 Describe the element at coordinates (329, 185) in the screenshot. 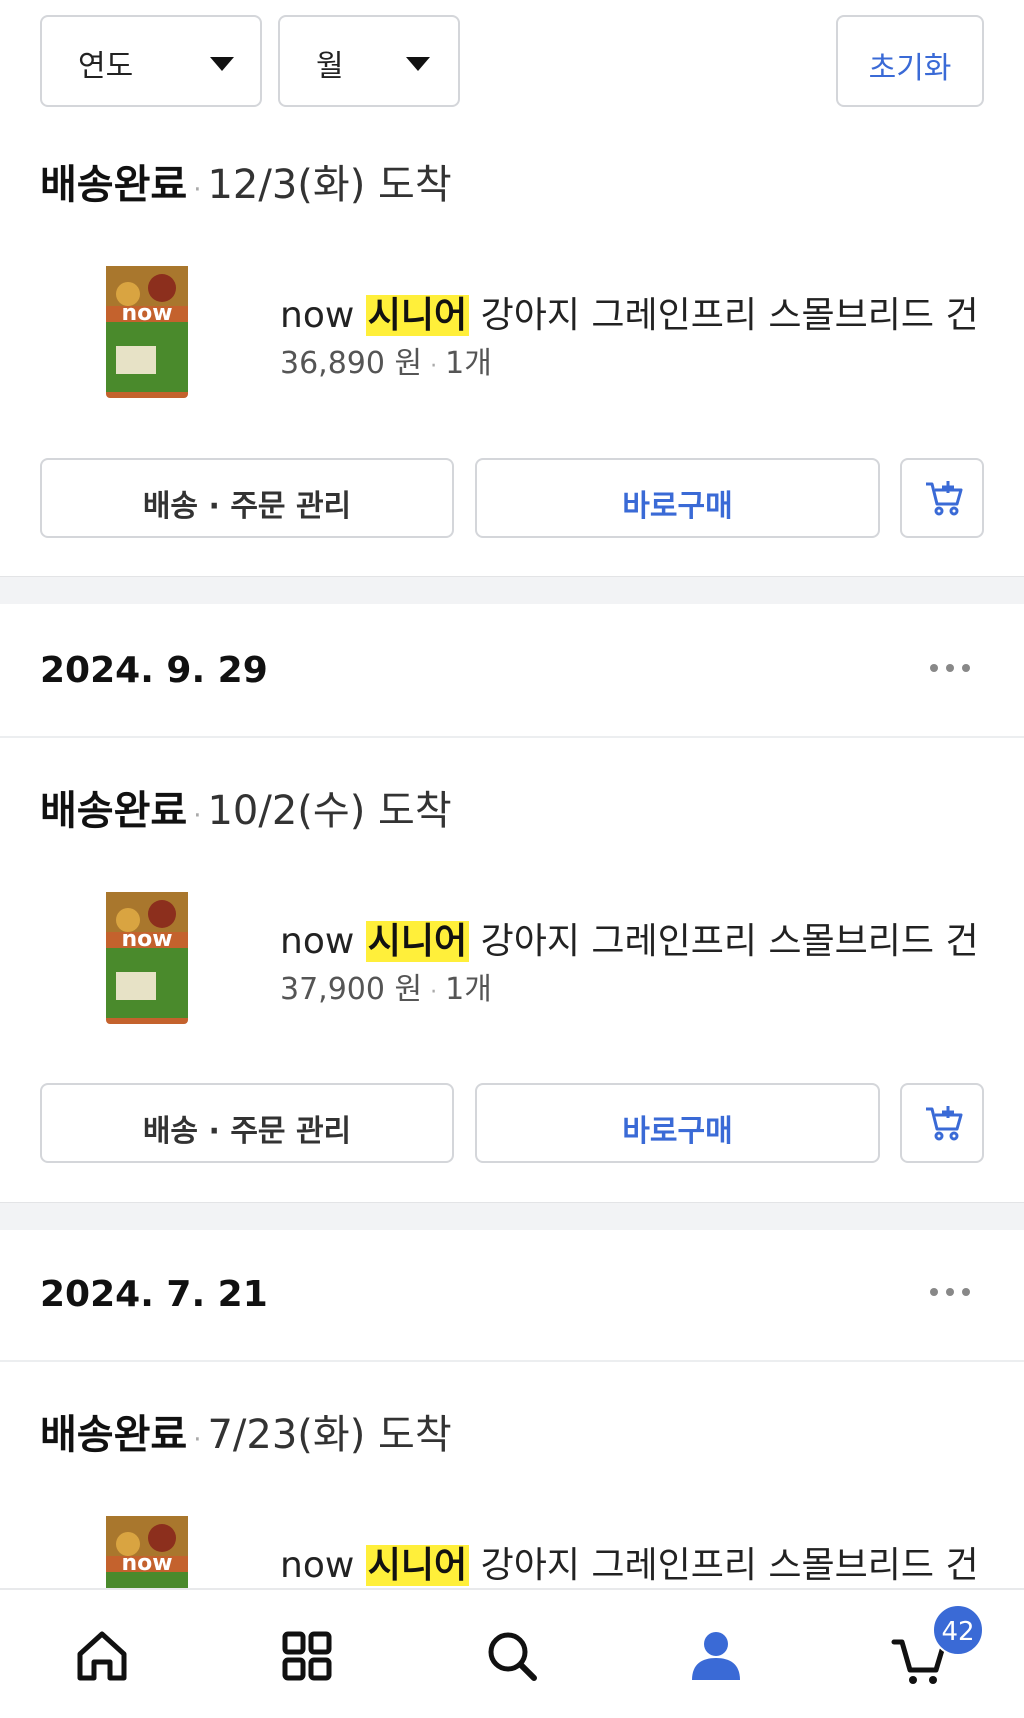

I see `arrival-date: 12/3(화) 도착` at that location.